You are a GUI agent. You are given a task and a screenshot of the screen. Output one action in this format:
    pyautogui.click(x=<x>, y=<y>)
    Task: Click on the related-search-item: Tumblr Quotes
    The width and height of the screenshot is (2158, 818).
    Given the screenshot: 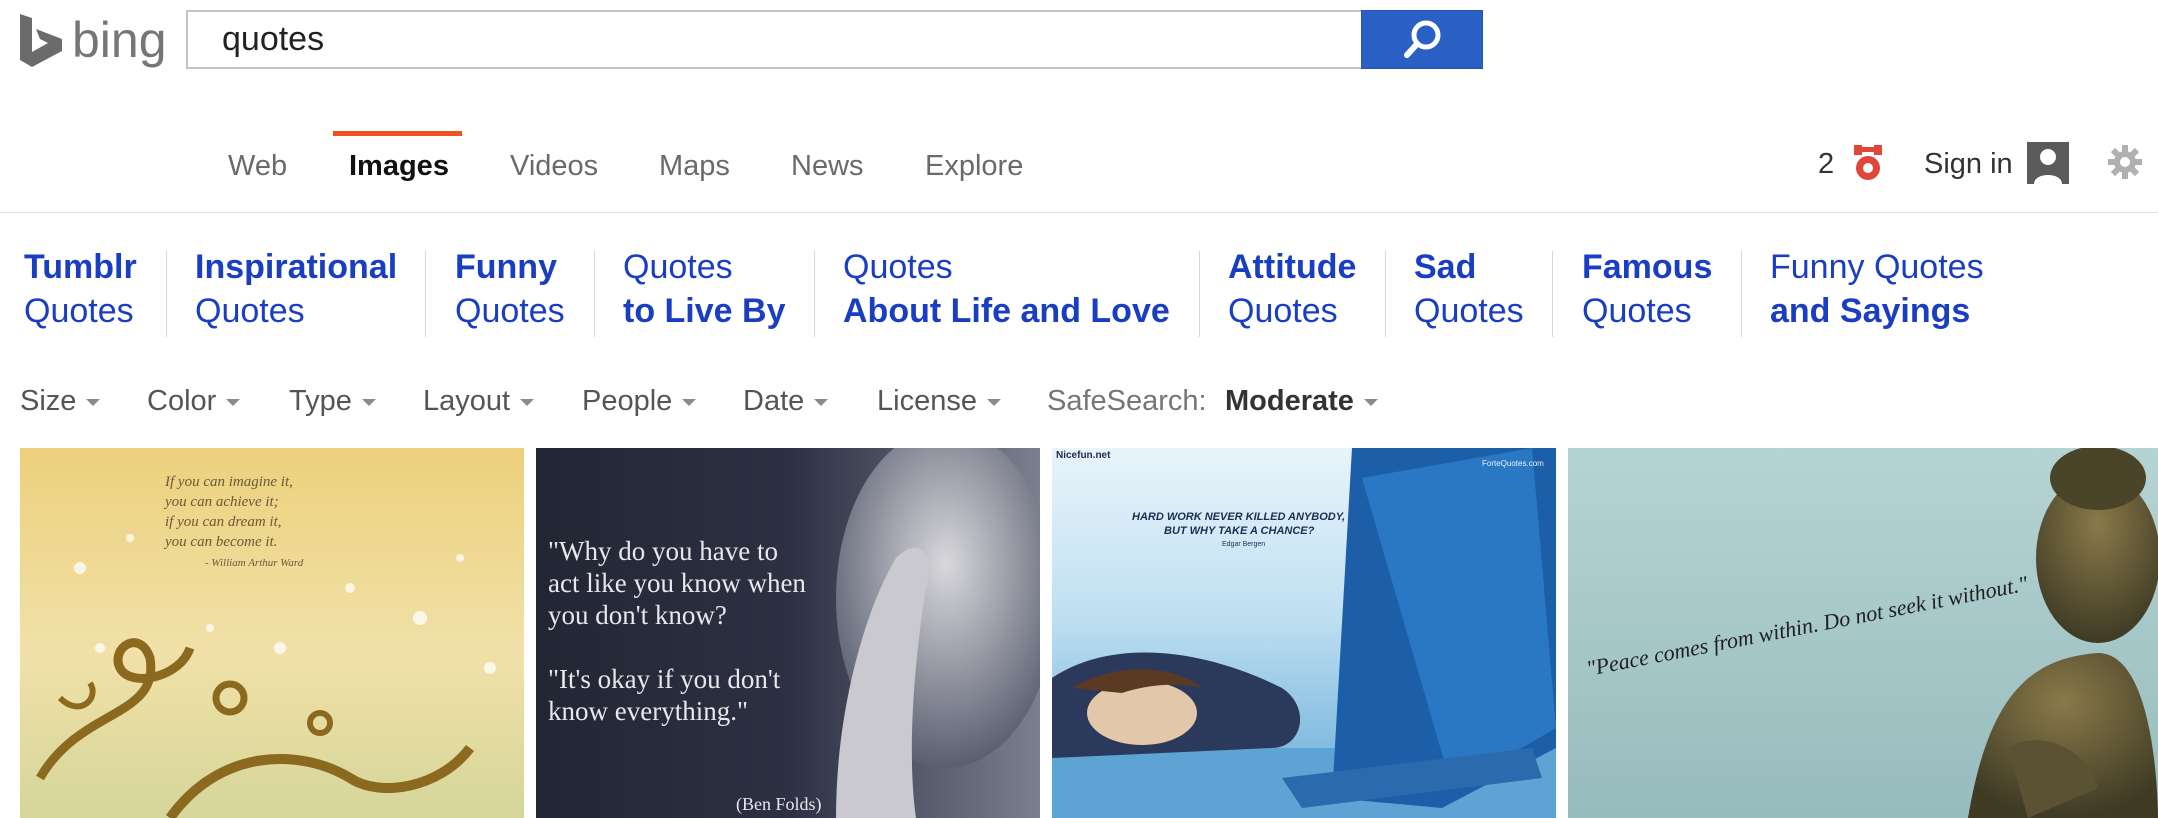 What is the action you would take?
    pyautogui.click(x=80, y=289)
    